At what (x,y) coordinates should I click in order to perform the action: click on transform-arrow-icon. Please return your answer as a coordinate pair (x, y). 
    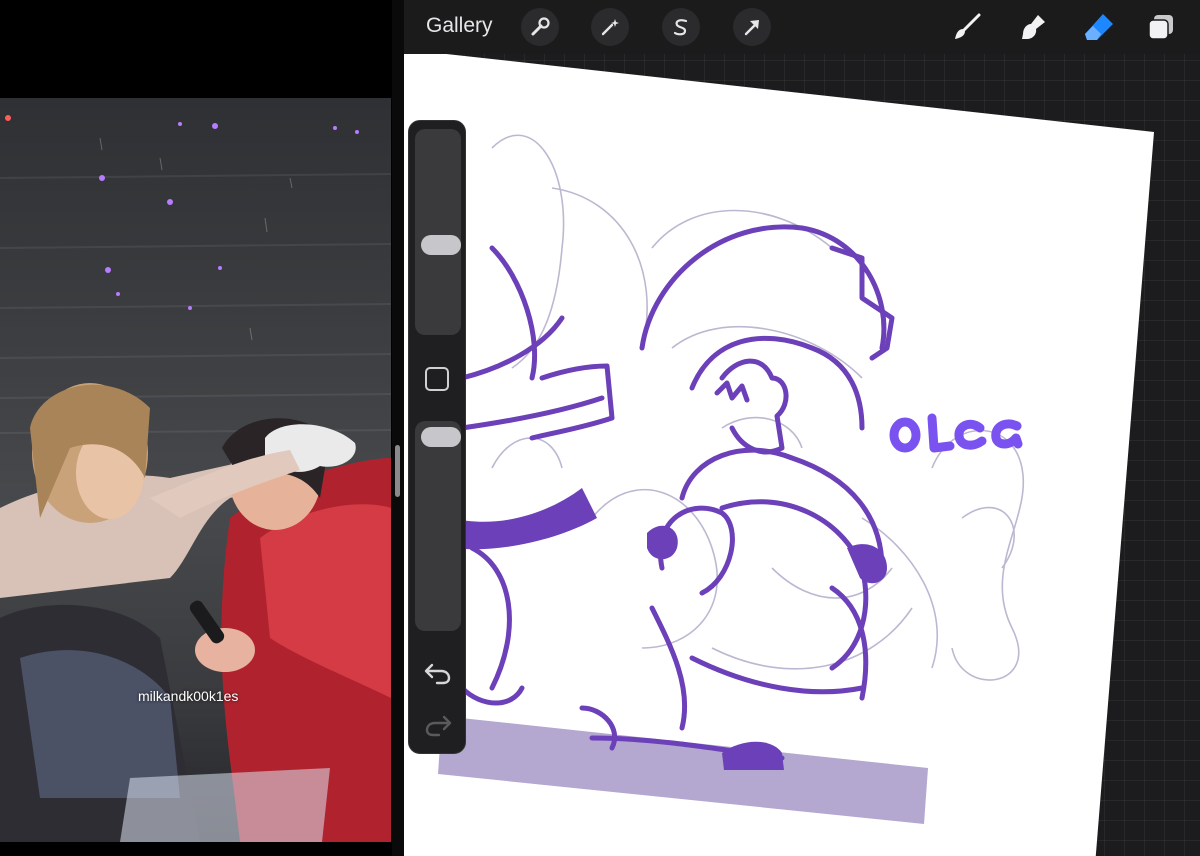
    Looking at the image, I should click on (751, 28).